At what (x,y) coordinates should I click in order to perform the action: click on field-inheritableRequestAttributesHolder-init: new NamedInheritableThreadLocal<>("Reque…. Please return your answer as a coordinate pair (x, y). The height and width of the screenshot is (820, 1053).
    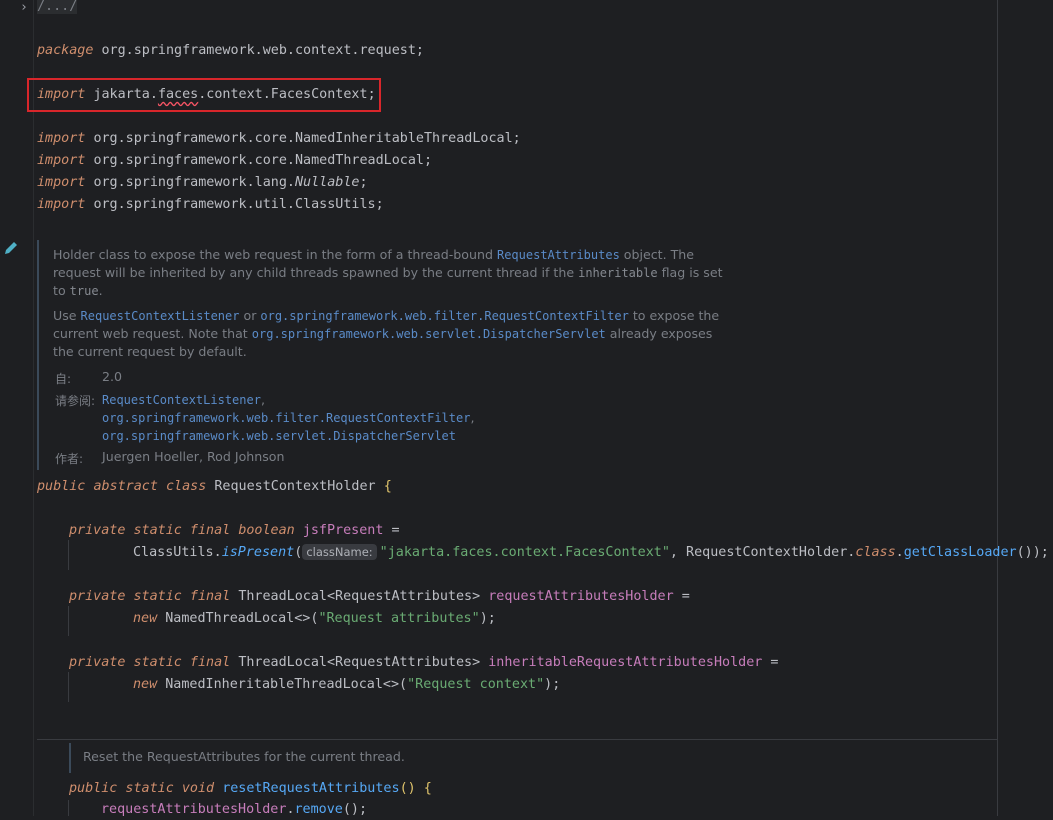
    Looking at the image, I should click on (346, 685).